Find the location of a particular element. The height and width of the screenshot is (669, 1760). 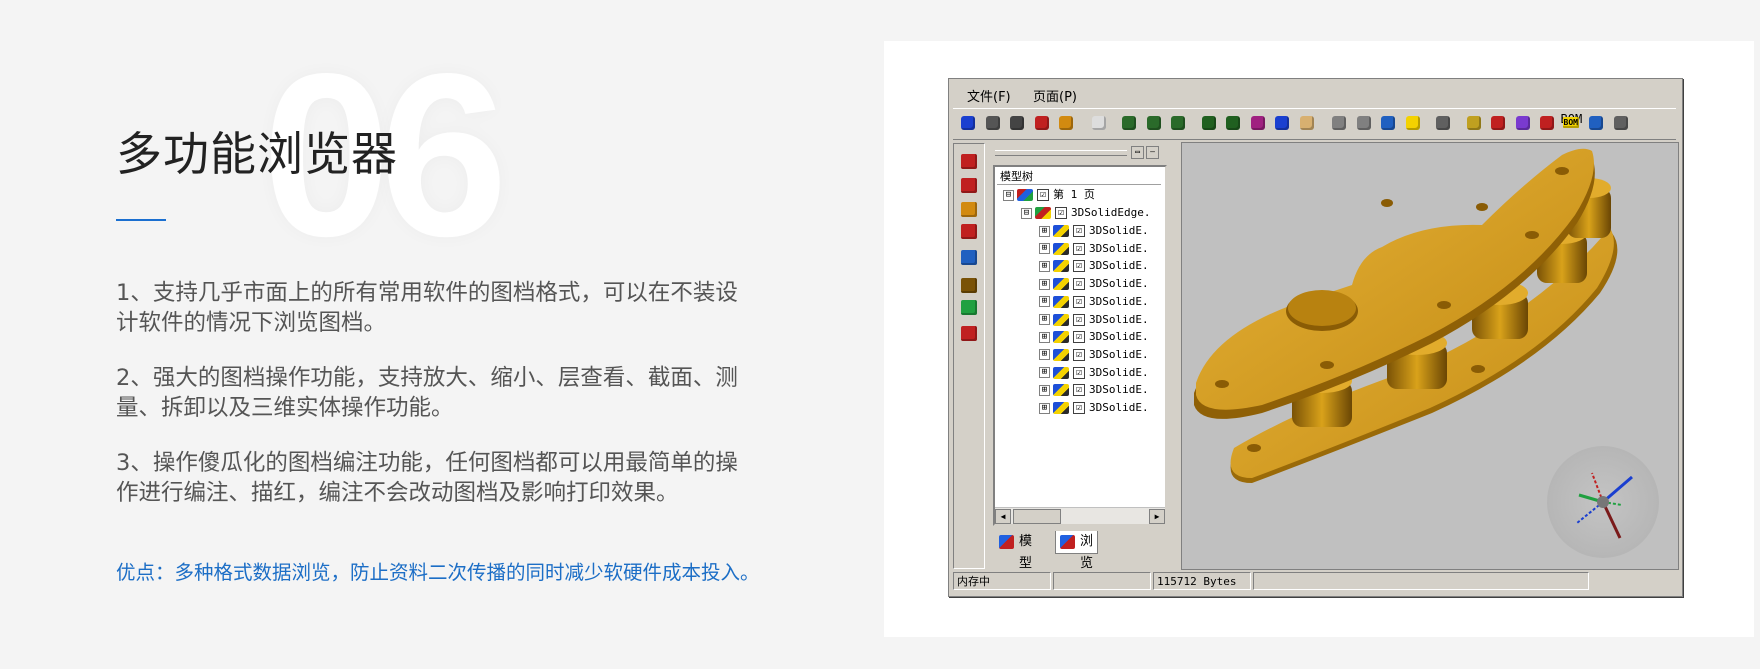

cloud-icon is located at coordinates (969, 232).